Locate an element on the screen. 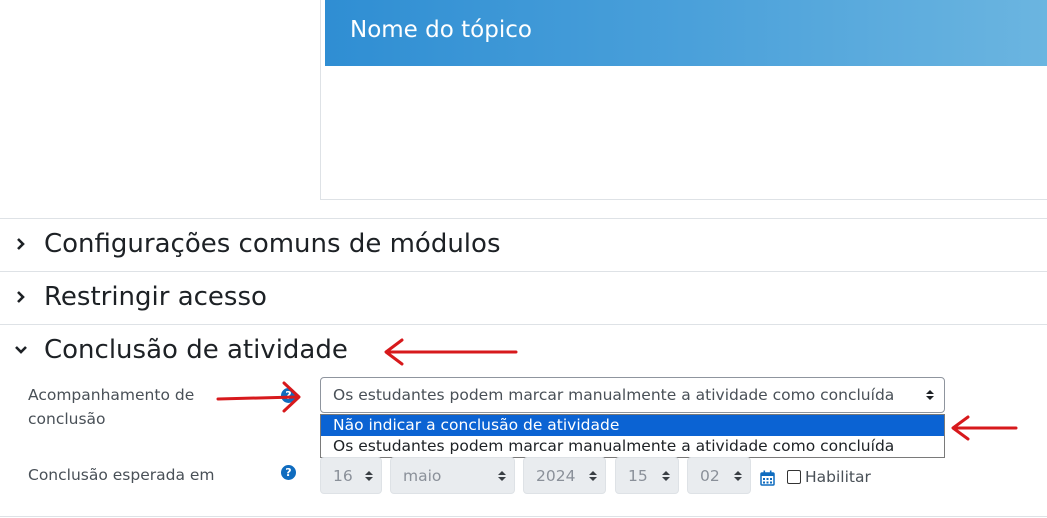 The image size is (1047, 518). section-title-restrict-access: Restringir acesso is located at coordinates (155, 297).